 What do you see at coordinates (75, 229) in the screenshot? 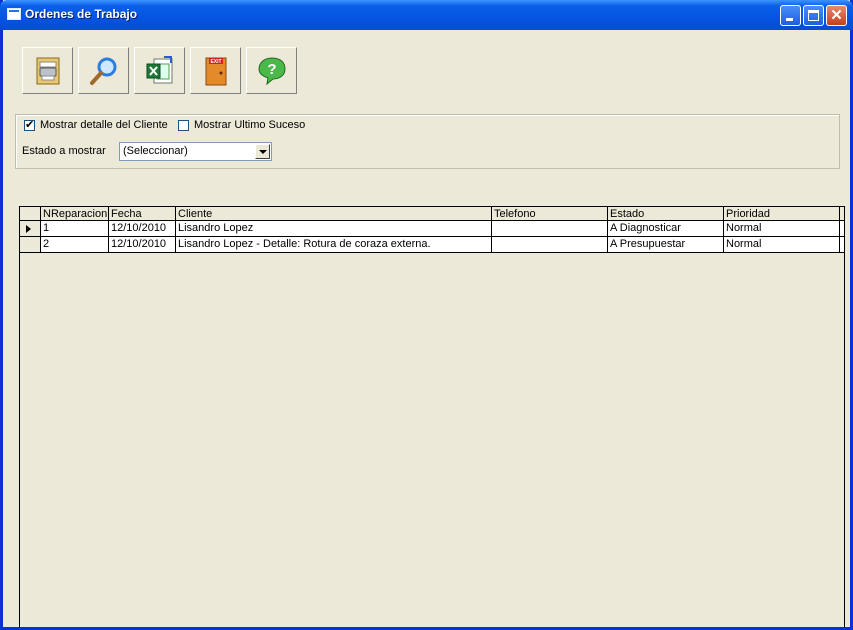
I see `cell-nreparacion: 1` at bounding box center [75, 229].